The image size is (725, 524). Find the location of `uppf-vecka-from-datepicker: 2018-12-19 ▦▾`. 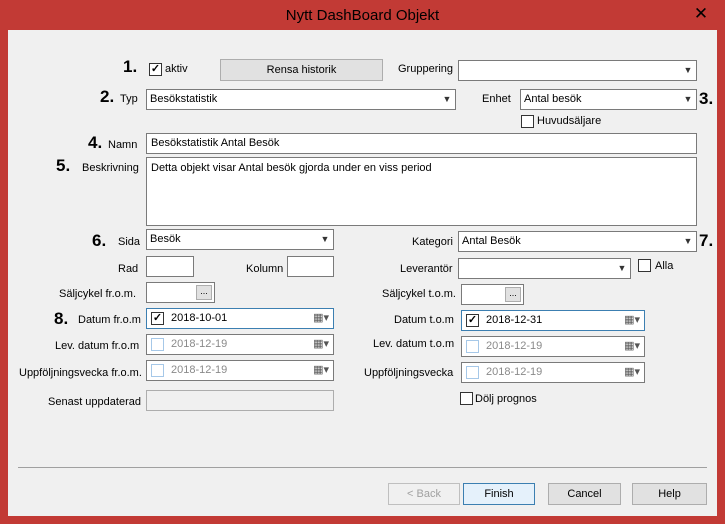

uppf-vecka-from-datepicker: 2018-12-19 ▦▾ is located at coordinates (240, 370).